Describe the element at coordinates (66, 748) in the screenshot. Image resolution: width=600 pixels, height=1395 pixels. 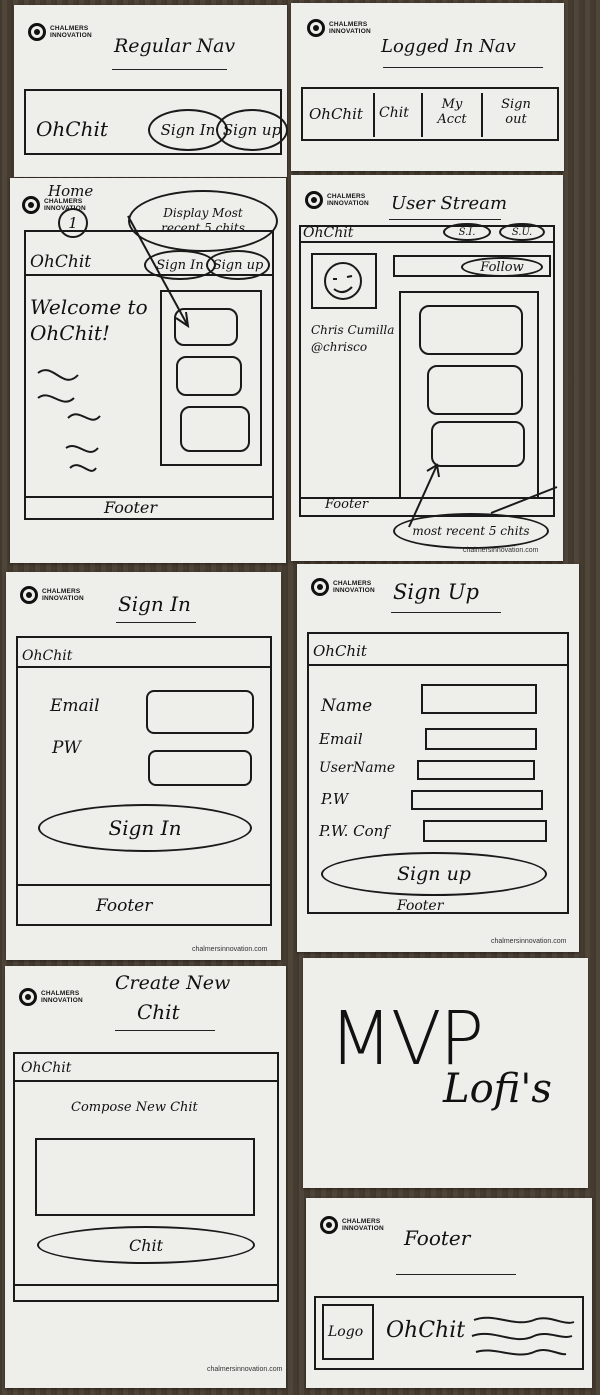
I see `password-label: PW` at that location.